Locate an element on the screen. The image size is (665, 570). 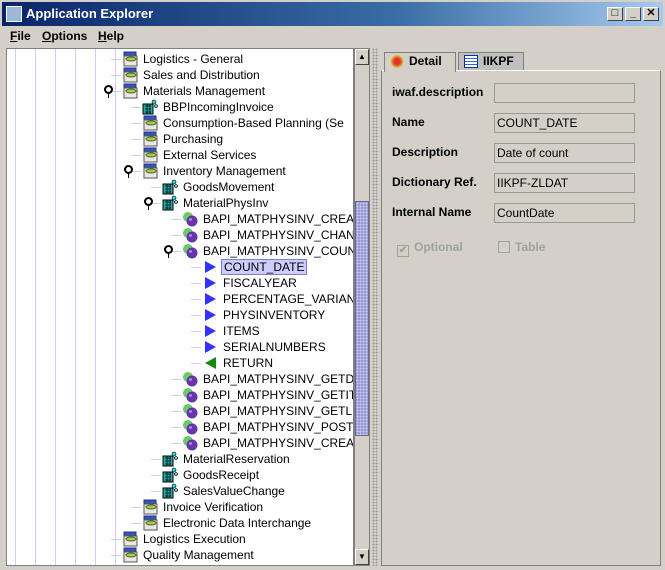
tree-scrollbar: ▲ ▼ is located at coordinates (362, 307).